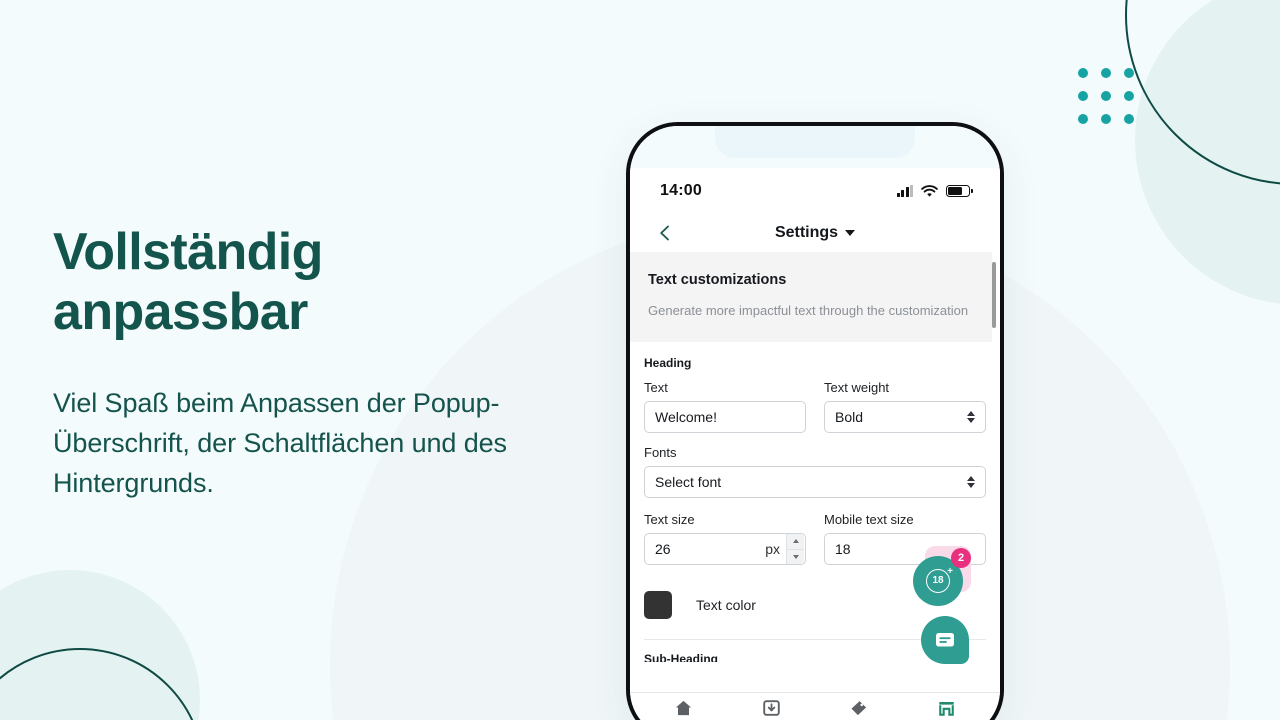  Describe the element at coordinates (849, 417) in the screenshot. I see `text-weight-value: Bold` at that location.